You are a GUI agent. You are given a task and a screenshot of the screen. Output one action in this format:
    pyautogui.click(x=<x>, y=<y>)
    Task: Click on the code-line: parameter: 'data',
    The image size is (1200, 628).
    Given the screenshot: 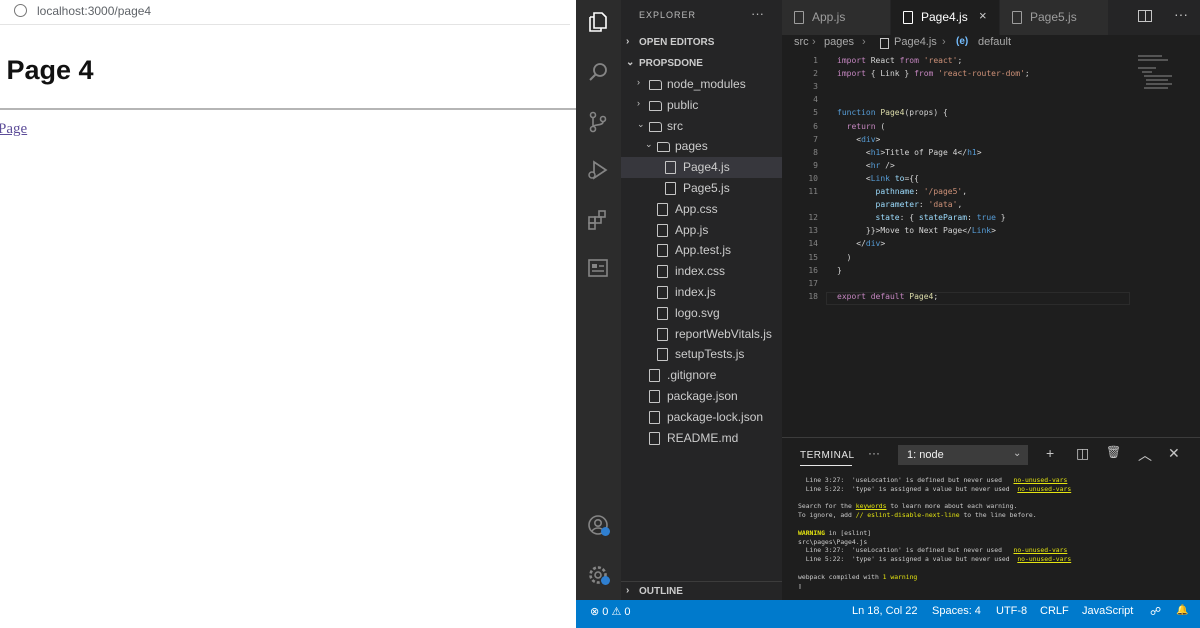 What is the action you would take?
    pyautogui.click(x=959, y=206)
    